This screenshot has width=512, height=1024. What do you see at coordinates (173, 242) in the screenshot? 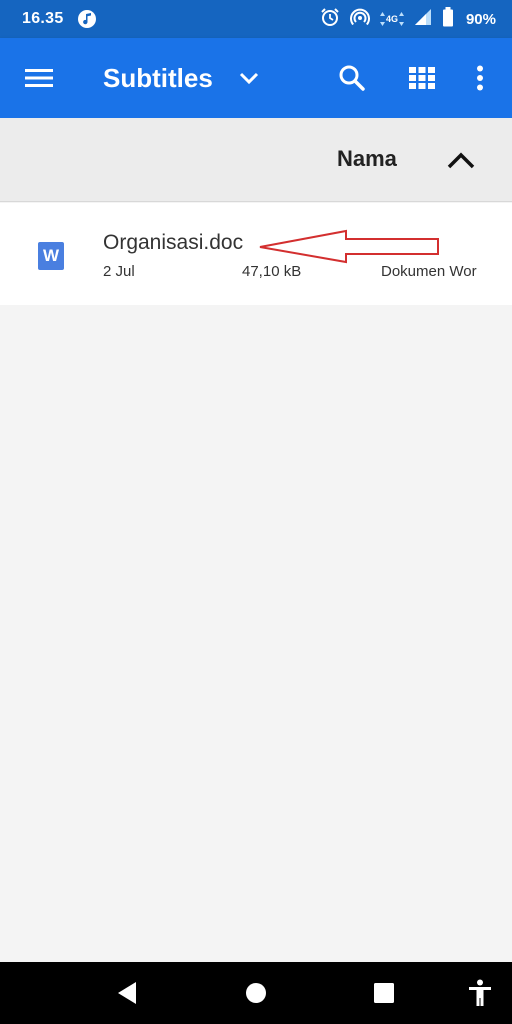
I see `file-name: Organisasi.doc` at bounding box center [173, 242].